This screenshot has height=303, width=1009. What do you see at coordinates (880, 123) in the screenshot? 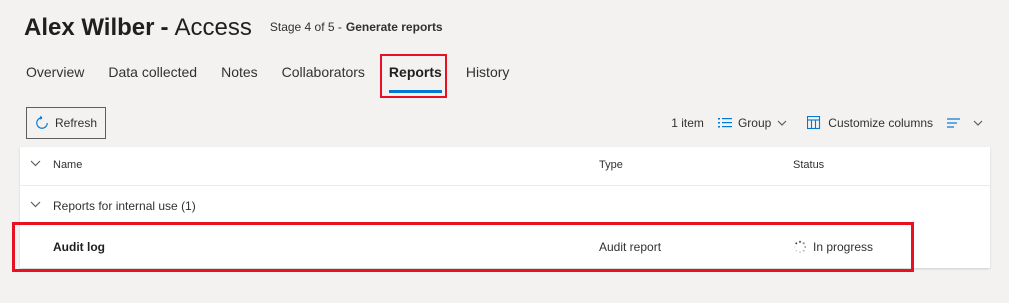
I see `customize-columns-label: Customize columns` at bounding box center [880, 123].